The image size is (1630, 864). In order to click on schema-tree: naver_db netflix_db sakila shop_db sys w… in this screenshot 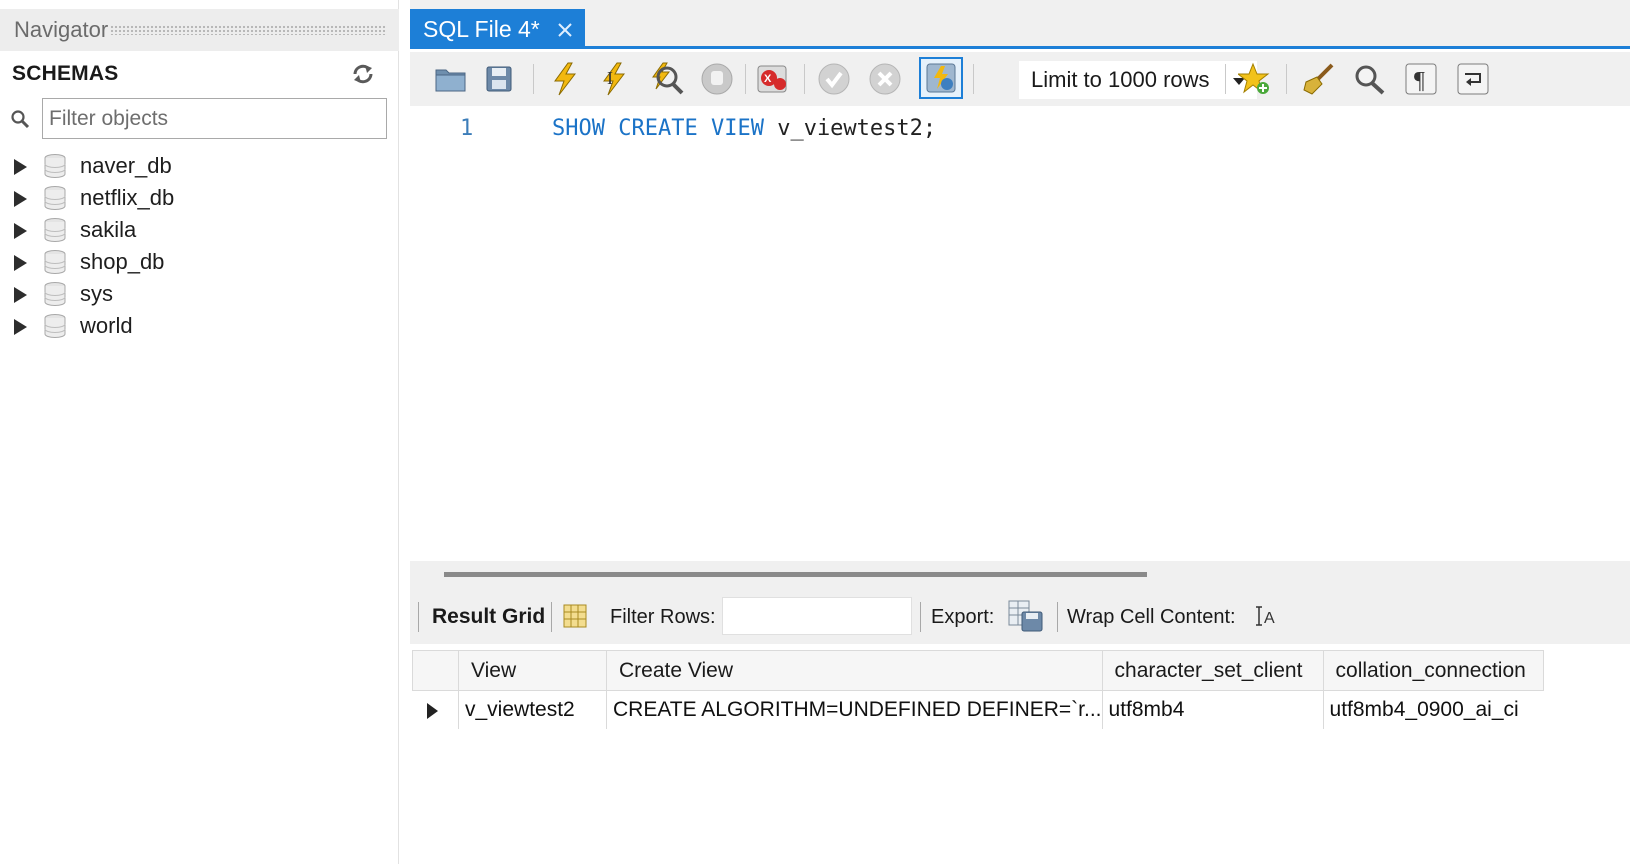, I will do `click(199, 246)`.